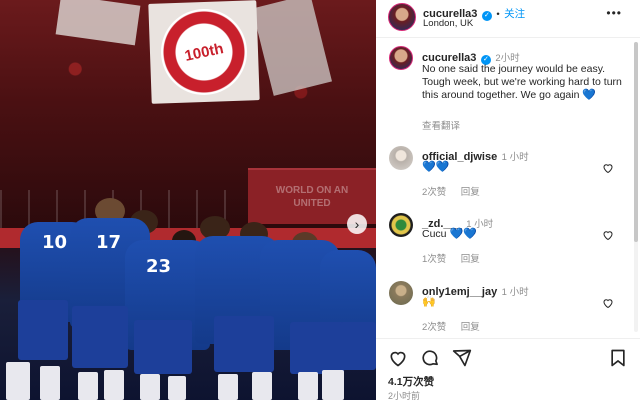 Image resolution: width=640 pixels, height=400 pixels. I want to click on club-banner: 100th, so click(204, 52).